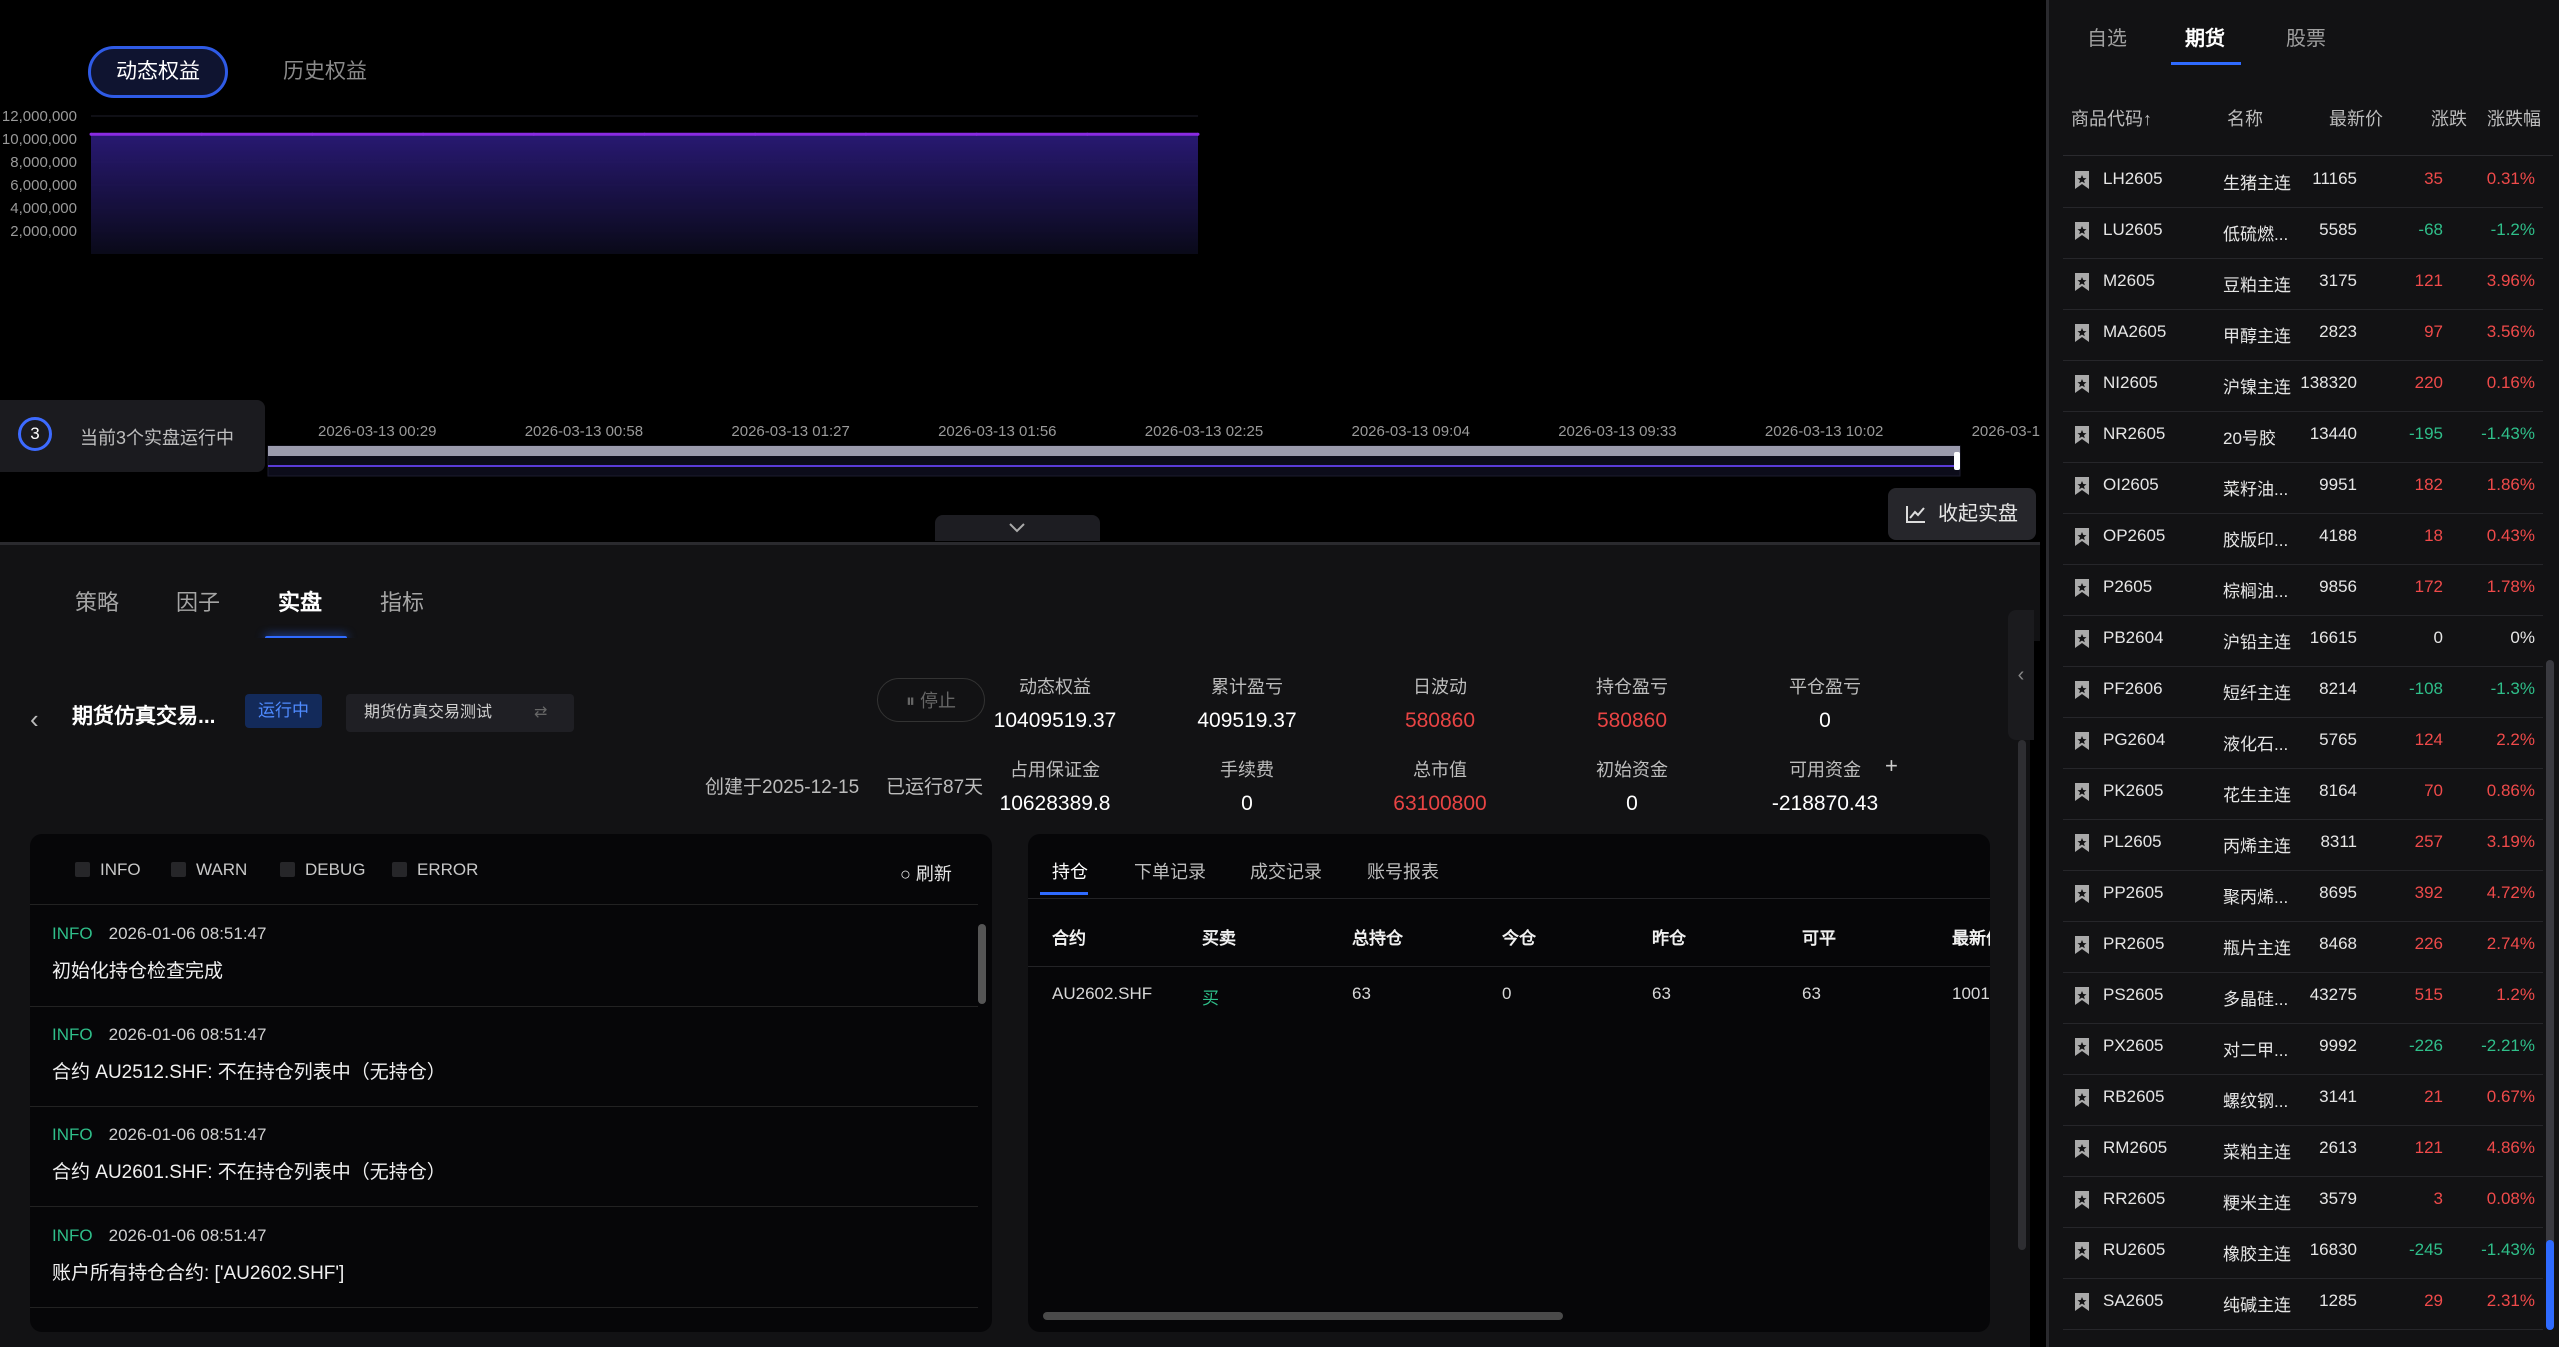 This screenshot has width=2559, height=1347. I want to click on tab-account-report: 账号报表, so click(1403, 871).